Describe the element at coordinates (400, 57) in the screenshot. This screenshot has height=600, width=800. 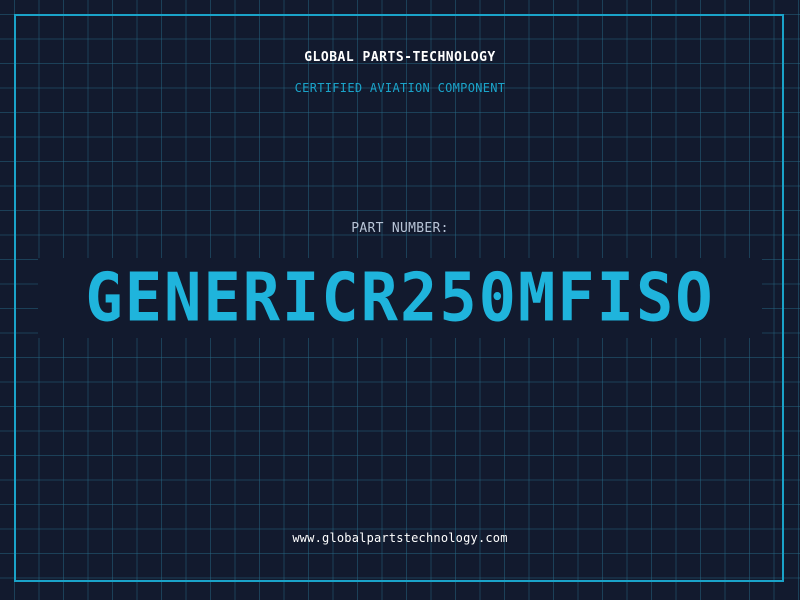
I see `company-name: GLOBAL PARTS-TECHNOLOGY` at that location.